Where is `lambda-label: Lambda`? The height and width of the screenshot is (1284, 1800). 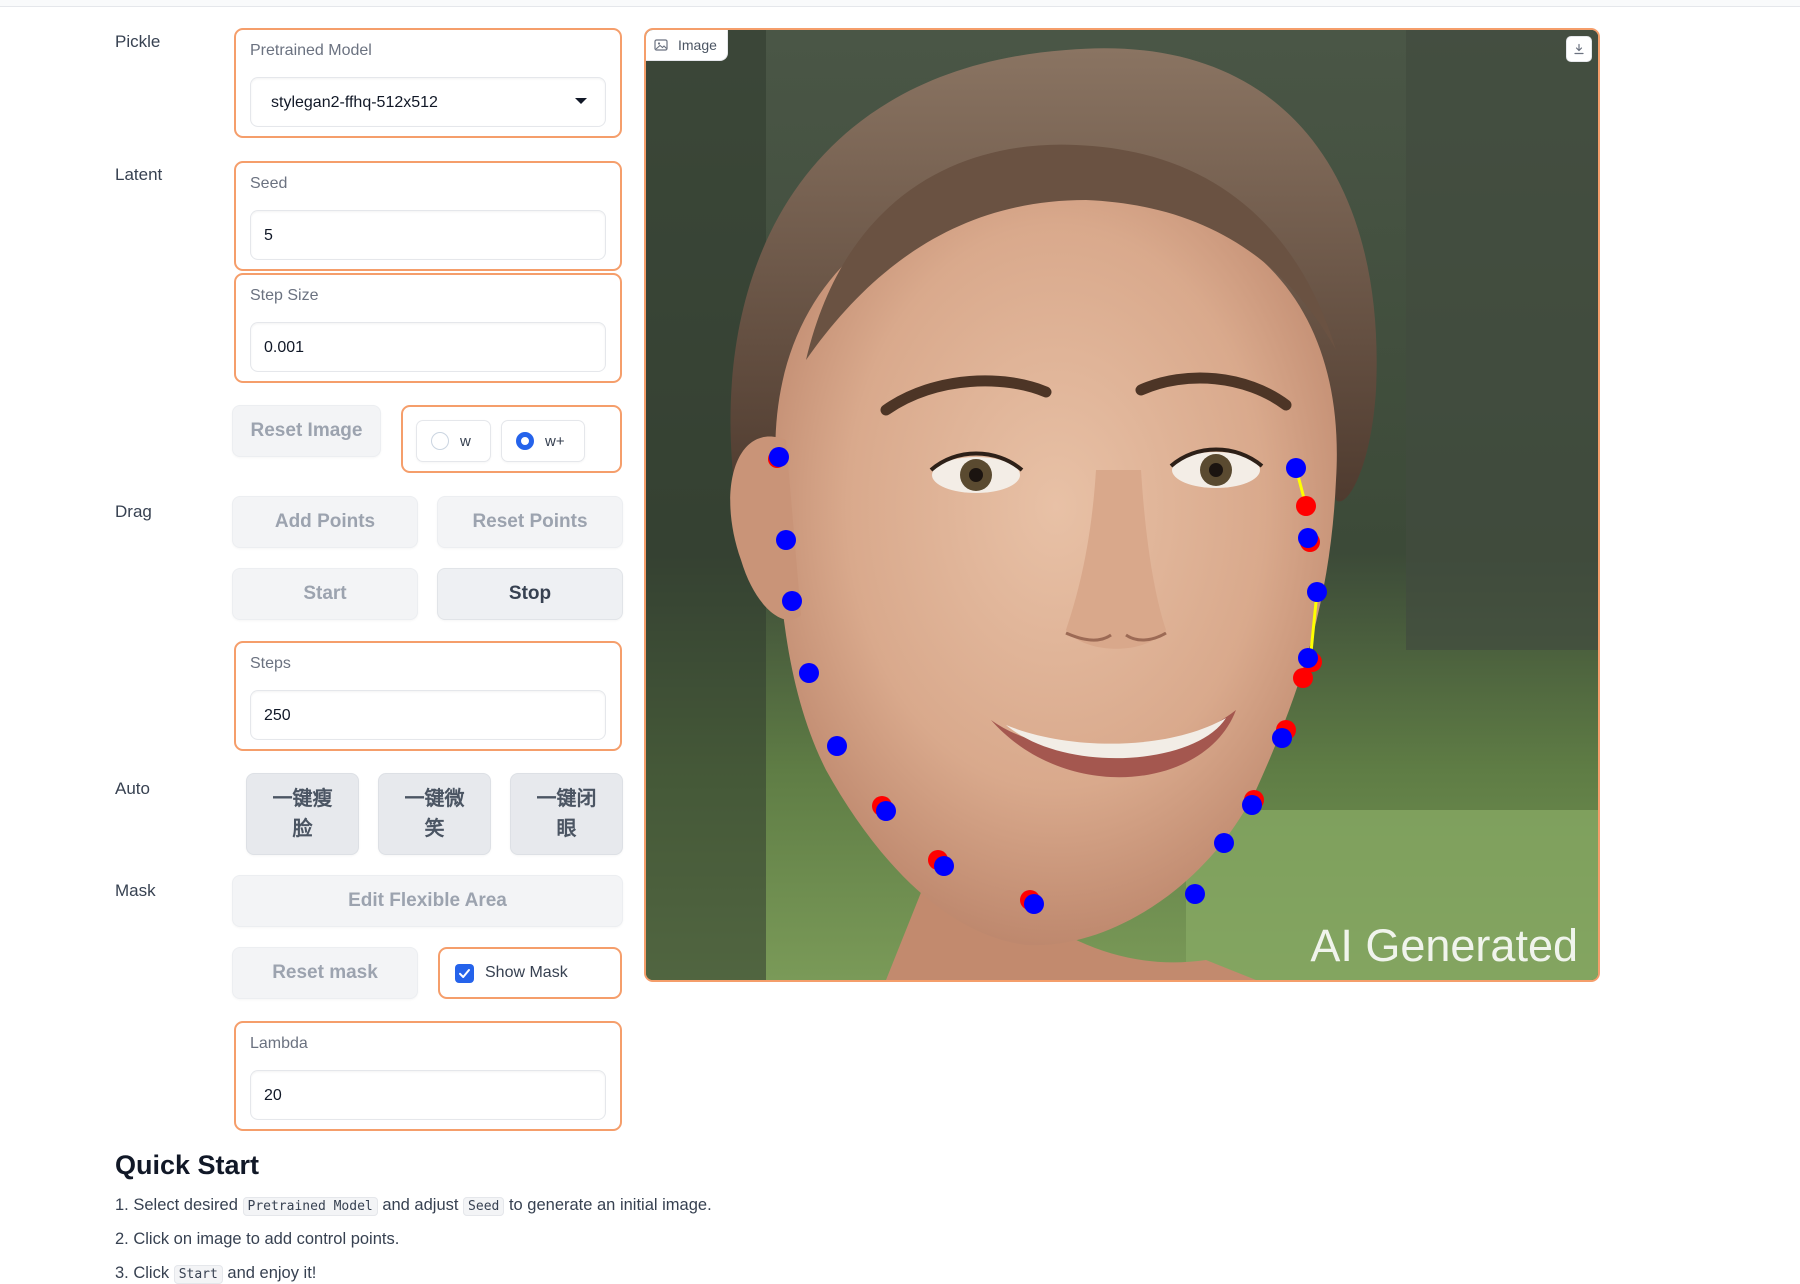 lambda-label: Lambda is located at coordinates (279, 1043).